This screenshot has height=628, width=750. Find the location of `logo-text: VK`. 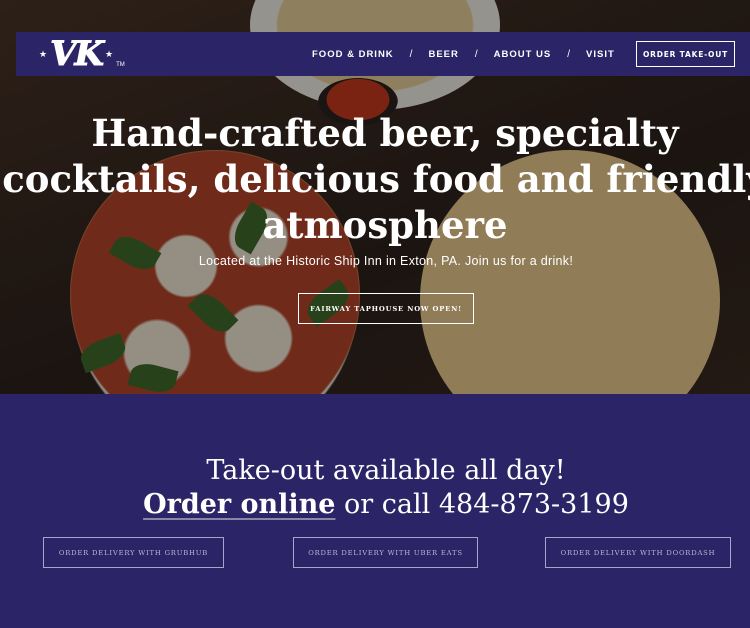

logo-text: VK is located at coordinates (77, 54).